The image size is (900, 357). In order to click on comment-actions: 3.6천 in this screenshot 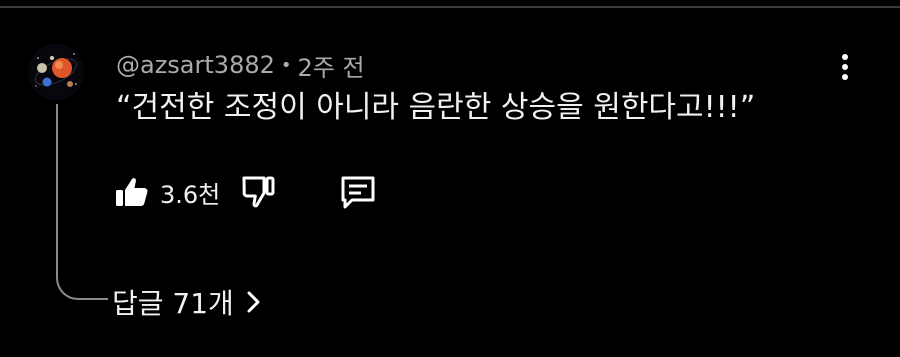, I will do `click(246, 192)`.